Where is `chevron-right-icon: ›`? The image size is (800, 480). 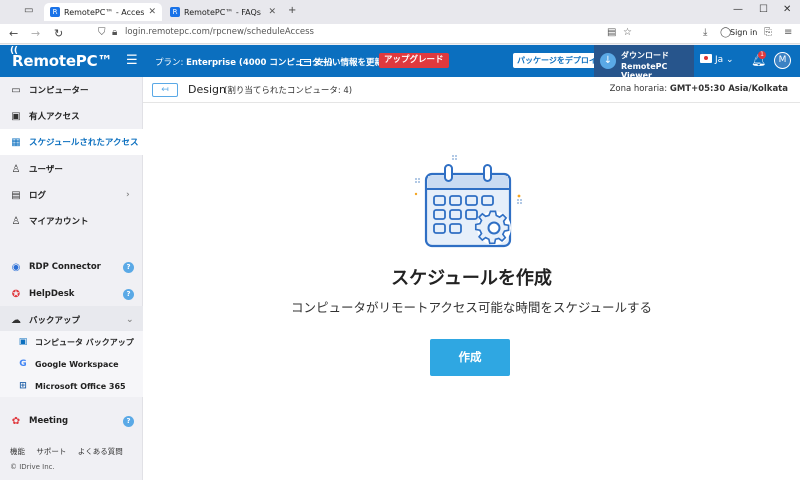
chevron-right-icon: › is located at coordinates (128, 195).